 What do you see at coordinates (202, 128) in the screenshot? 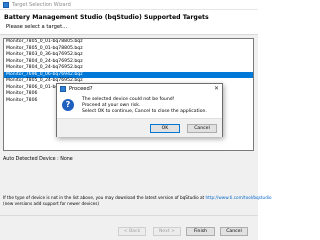
I see `dialog-cancel-button: Cancel` at bounding box center [202, 128].